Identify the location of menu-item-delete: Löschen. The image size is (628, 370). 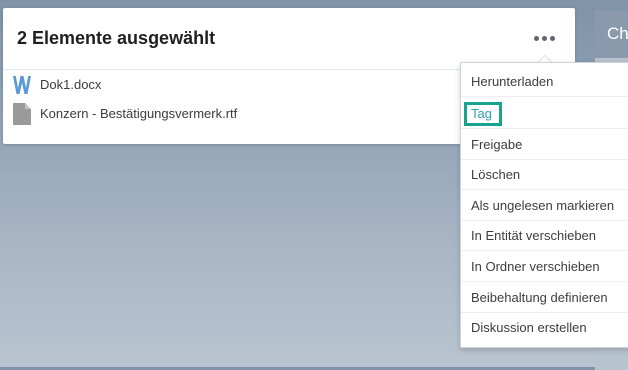
(544, 175).